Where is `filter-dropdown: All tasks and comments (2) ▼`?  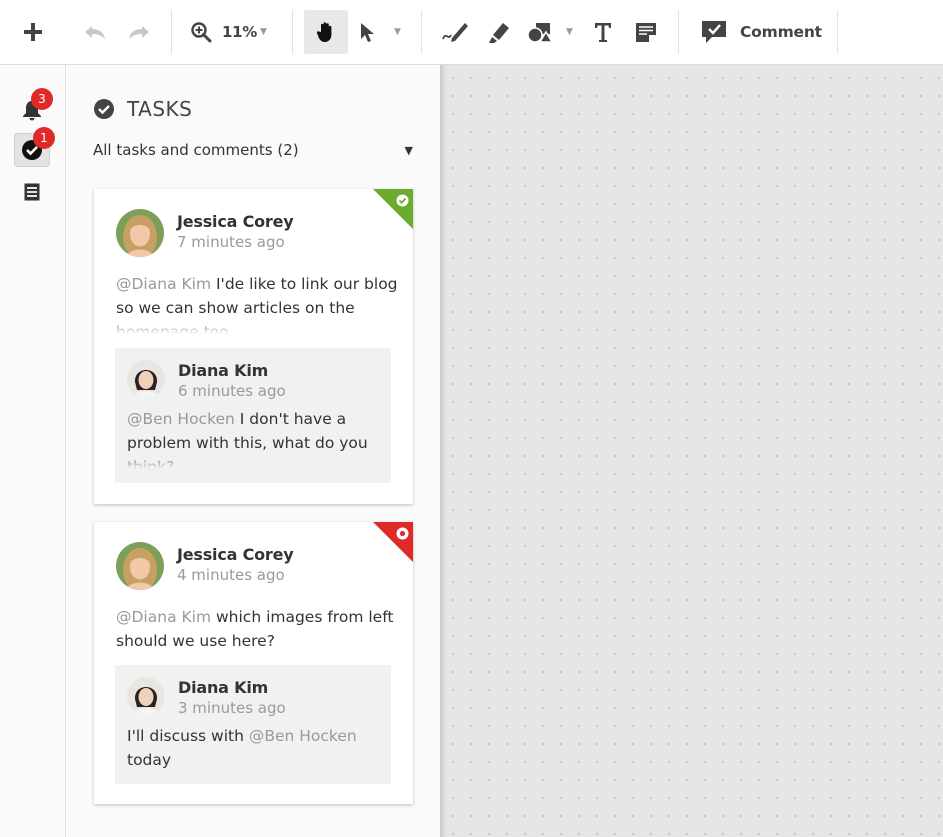
filter-dropdown: All tasks and comments (2) ▼ is located at coordinates (253, 150).